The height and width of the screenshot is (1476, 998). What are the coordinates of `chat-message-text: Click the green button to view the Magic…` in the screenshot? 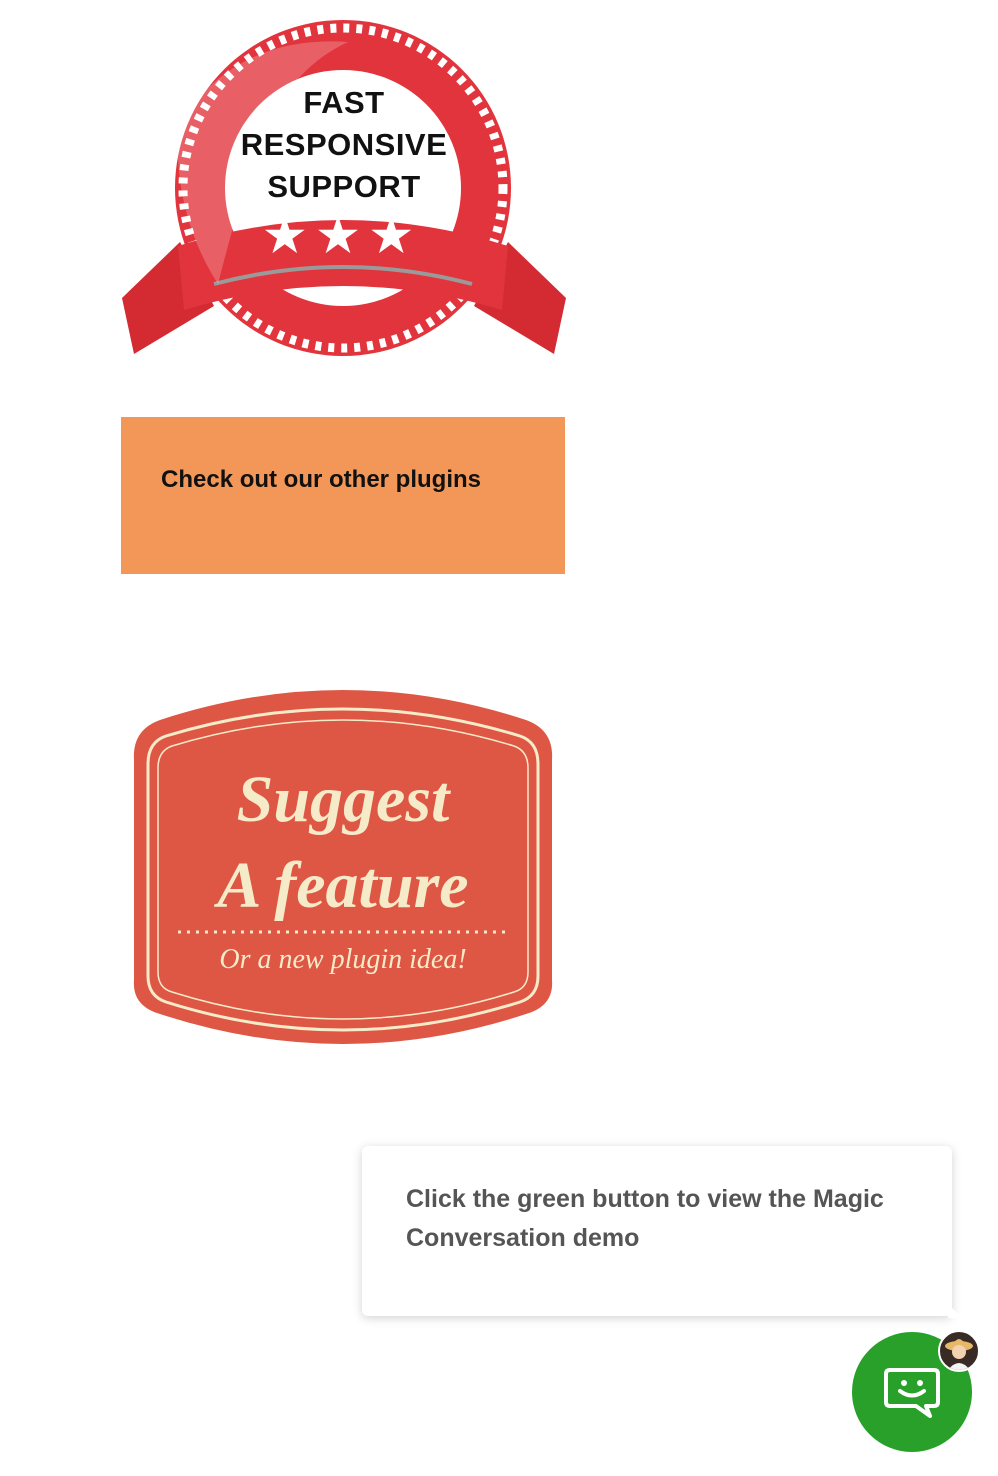 It's located at (645, 1218).